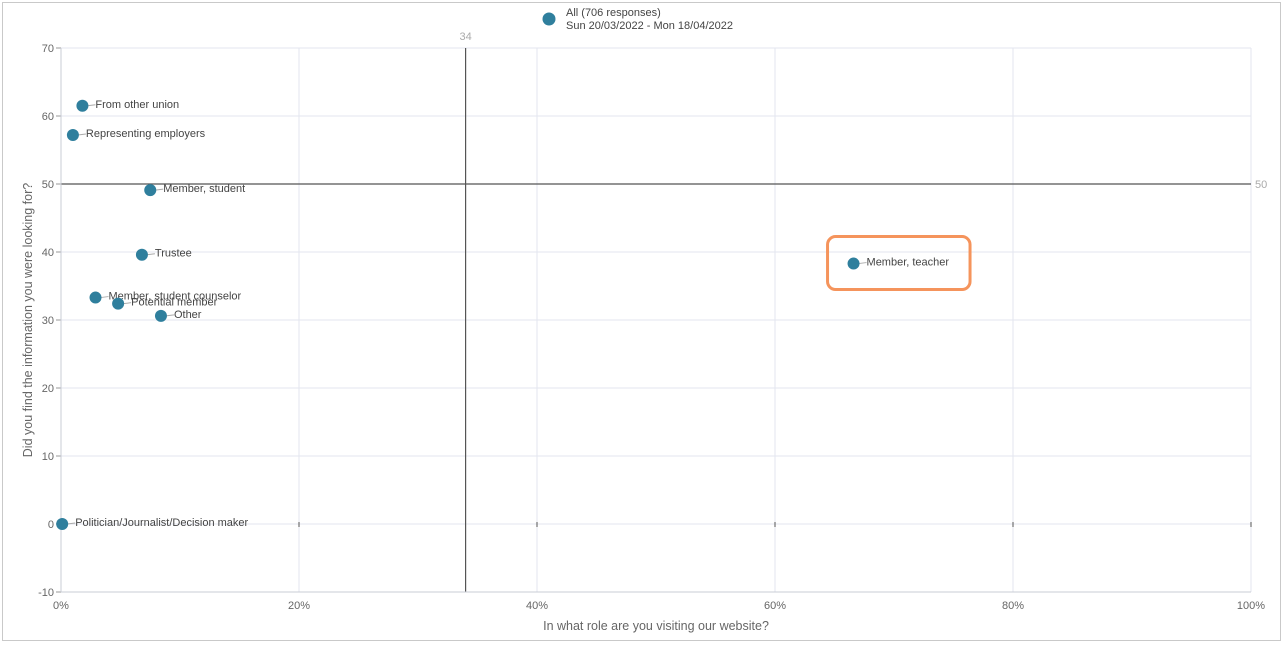  I want to click on data-point: Member, student, so click(194, 190).